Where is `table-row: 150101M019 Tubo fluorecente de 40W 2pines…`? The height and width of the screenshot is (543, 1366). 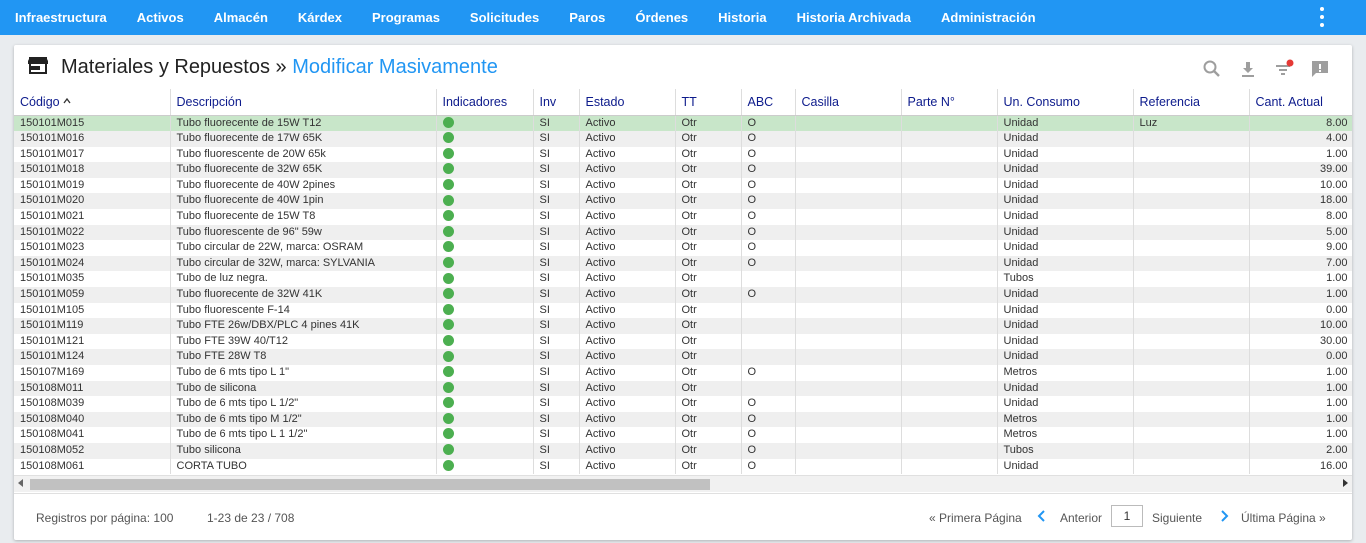
table-row: 150101M019 Tubo fluorecente de 40W 2pines… is located at coordinates (683, 185).